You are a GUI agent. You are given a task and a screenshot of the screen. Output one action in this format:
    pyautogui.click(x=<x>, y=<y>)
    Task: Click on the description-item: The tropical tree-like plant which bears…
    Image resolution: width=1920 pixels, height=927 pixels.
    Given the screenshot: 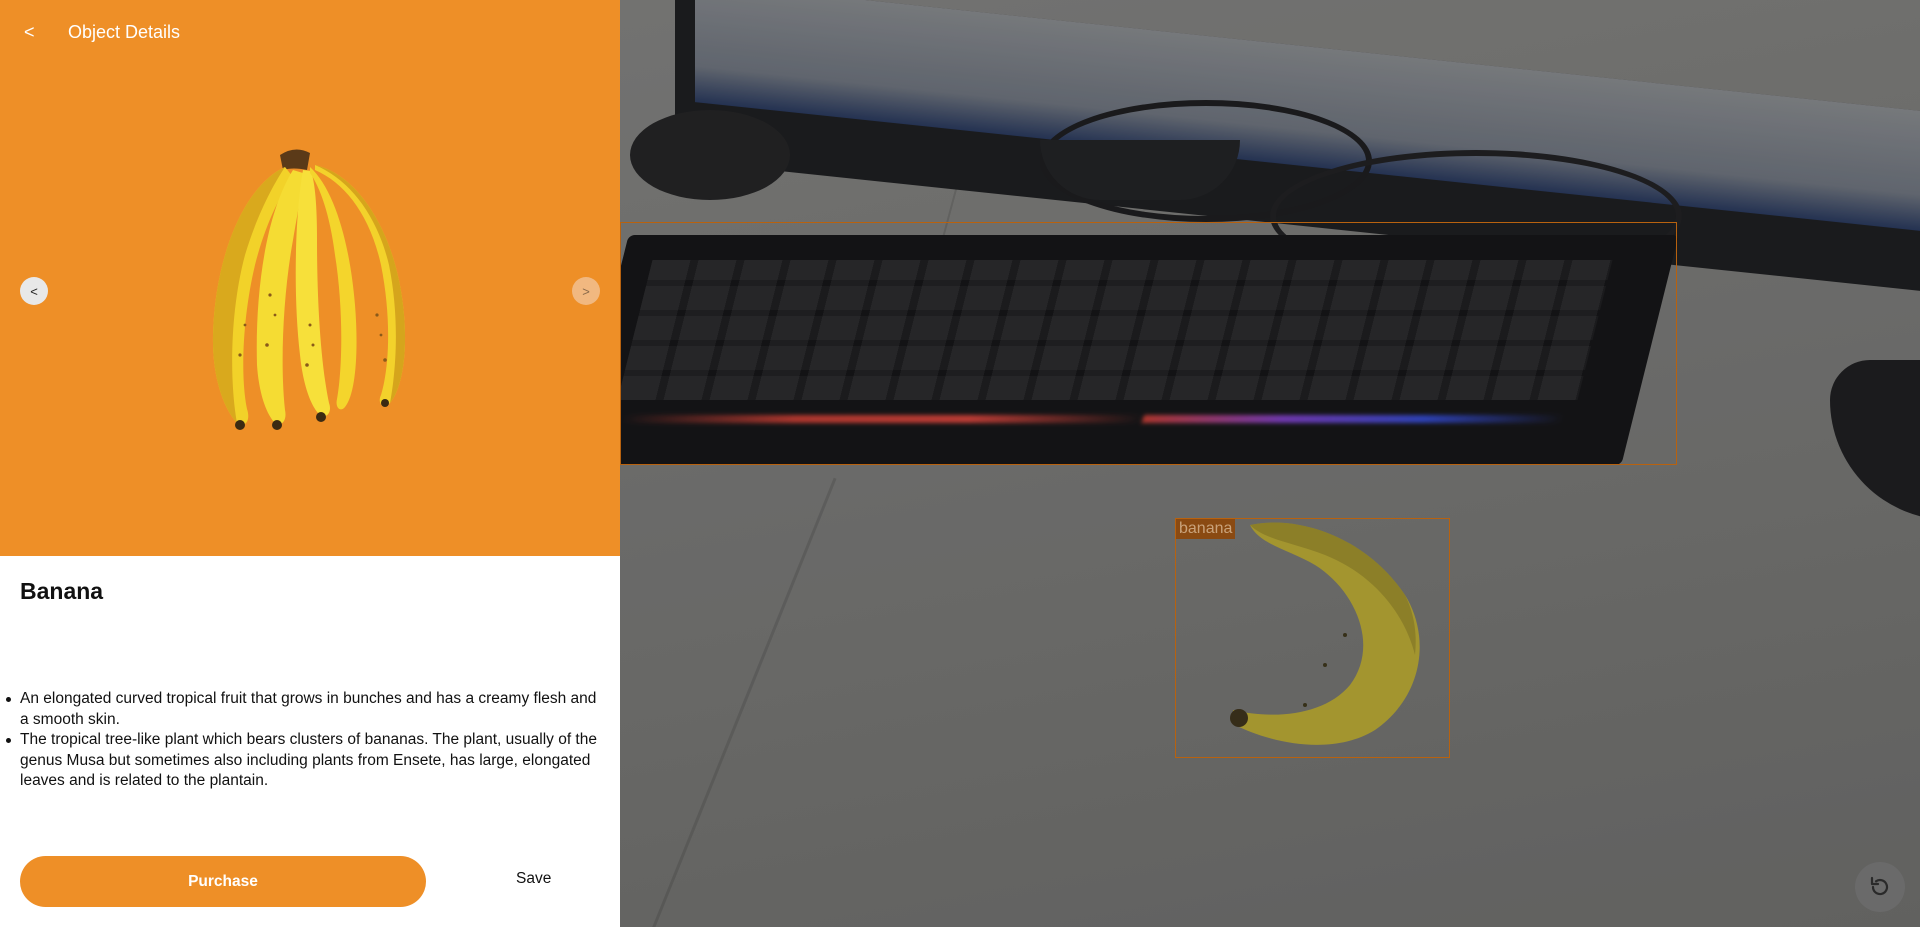 What is the action you would take?
    pyautogui.click(x=303, y=761)
    